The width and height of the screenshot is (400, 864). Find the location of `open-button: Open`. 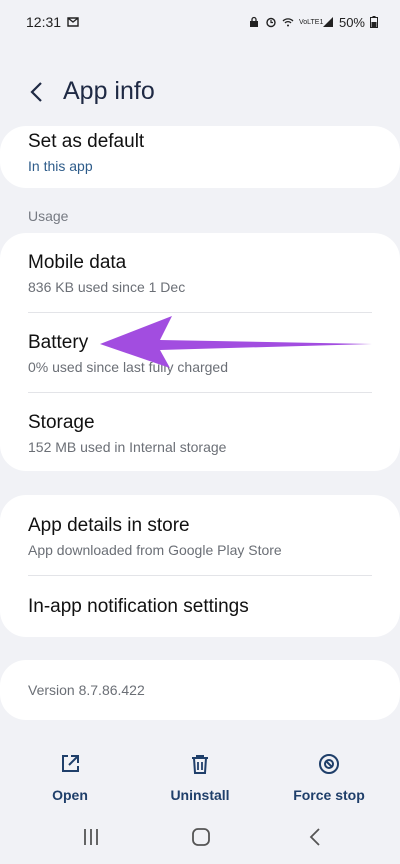

open-button: Open is located at coordinates (70, 777).